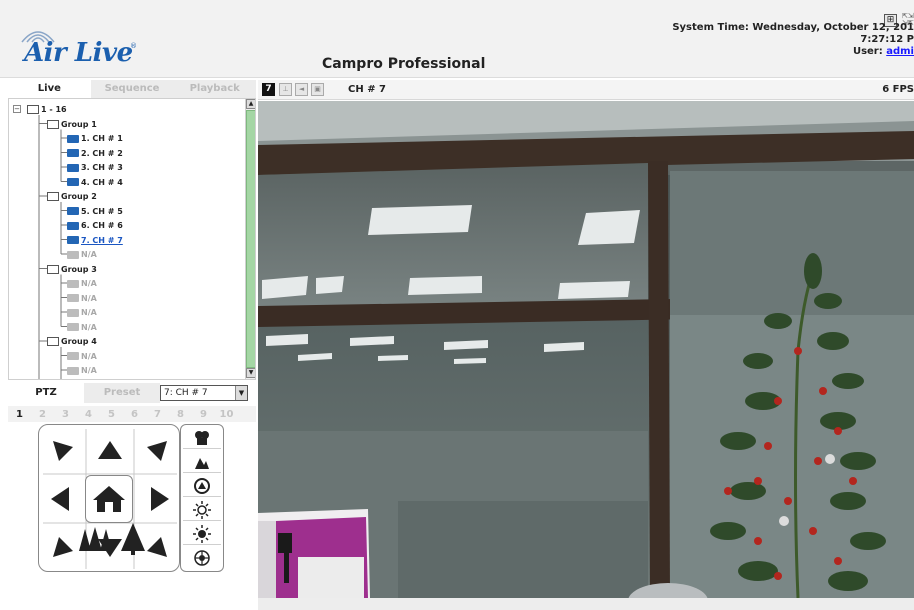 Image resolution: width=914 pixels, height=610 pixels. I want to click on arrow-right-icon, so click(159, 499).